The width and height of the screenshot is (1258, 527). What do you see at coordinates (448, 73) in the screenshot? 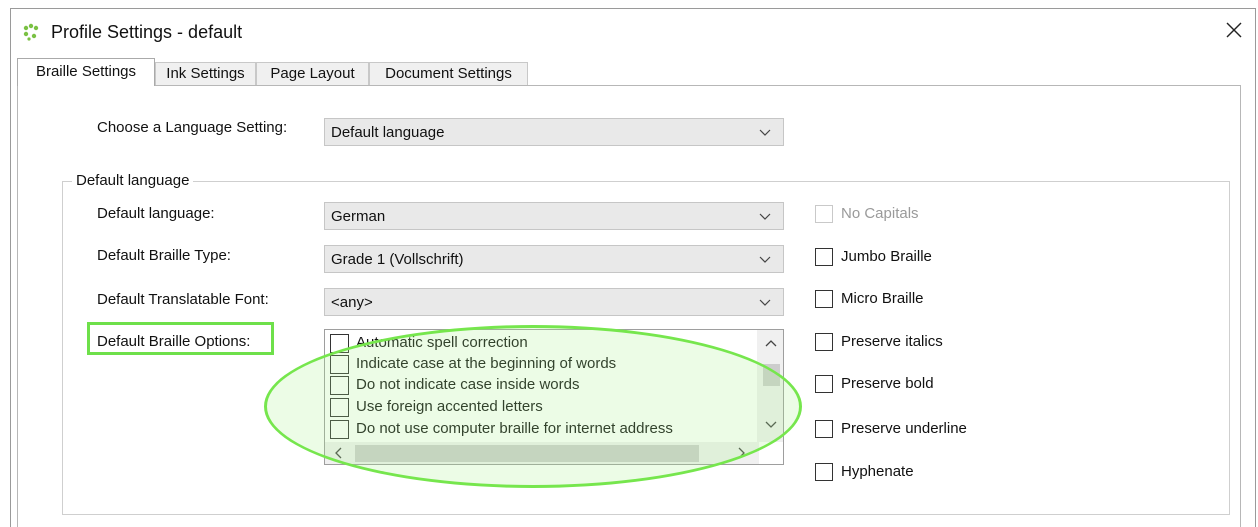
I see `tab-document-settings: Document Settings` at bounding box center [448, 73].